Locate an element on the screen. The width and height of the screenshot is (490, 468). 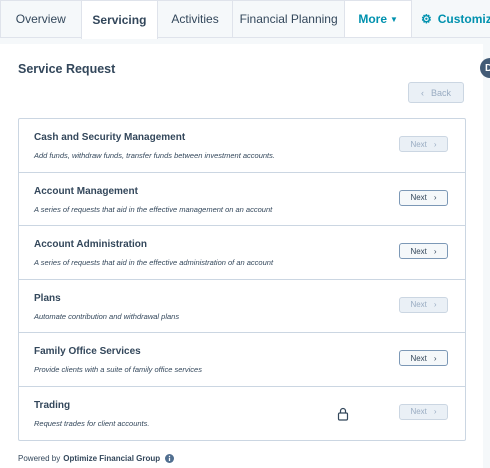
tab-overview: Overview is located at coordinates (41, 18).